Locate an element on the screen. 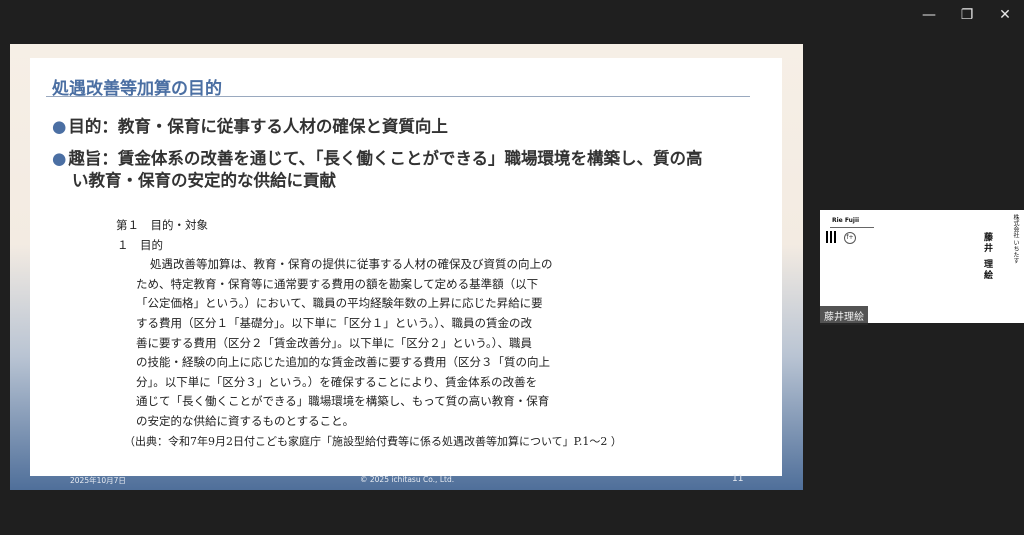  bullet-purpose-text: 目的：教育・保育に従事する人材の確保と資質向上 is located at coordinates (258, 126).